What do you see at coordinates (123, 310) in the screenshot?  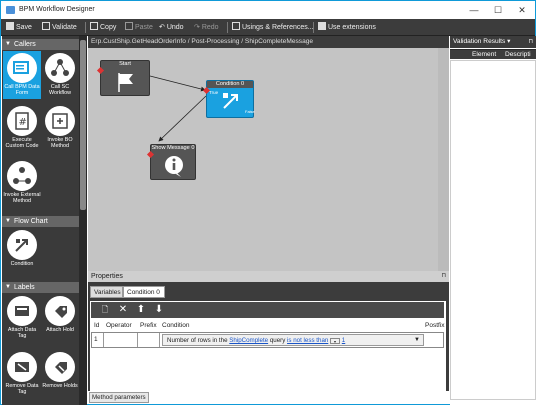 I see `delete-row-button: ✕` at bounding box center [123, 310].